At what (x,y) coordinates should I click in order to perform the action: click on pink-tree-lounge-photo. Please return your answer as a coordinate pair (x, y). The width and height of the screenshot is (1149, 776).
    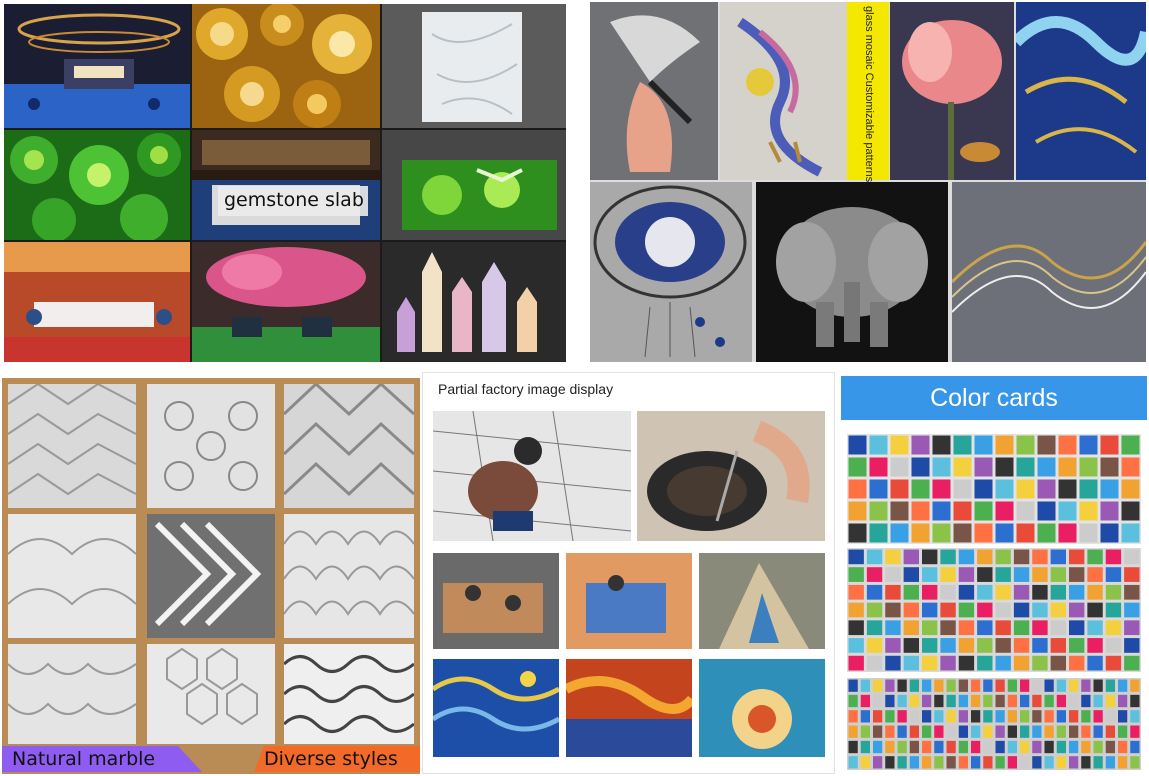
    Looking at the image, I should click on (286, 302).